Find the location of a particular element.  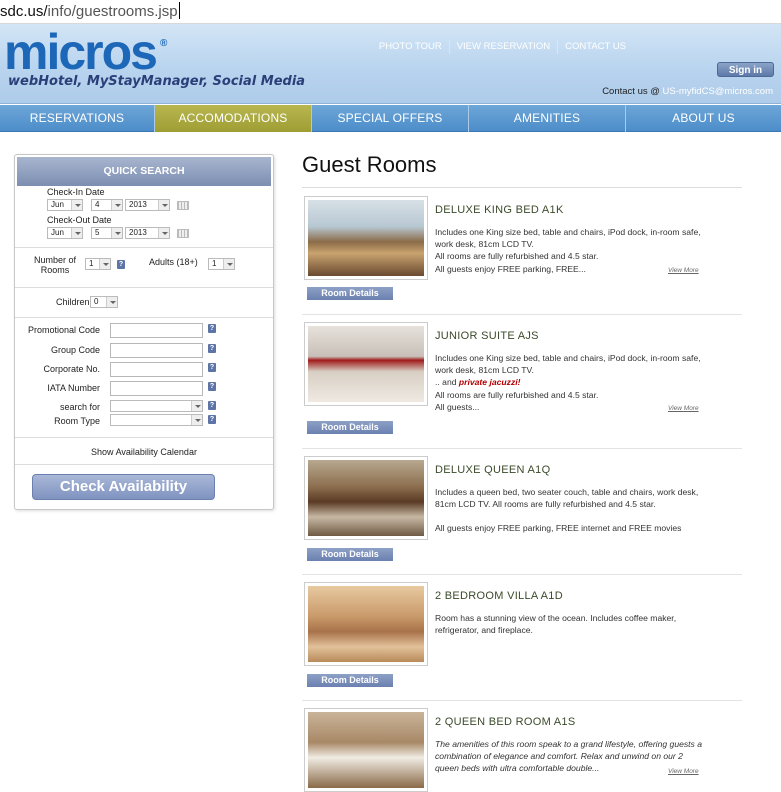

room-name: 2 BEDROOM VILLA A1D is located at coordinates (499, 596).